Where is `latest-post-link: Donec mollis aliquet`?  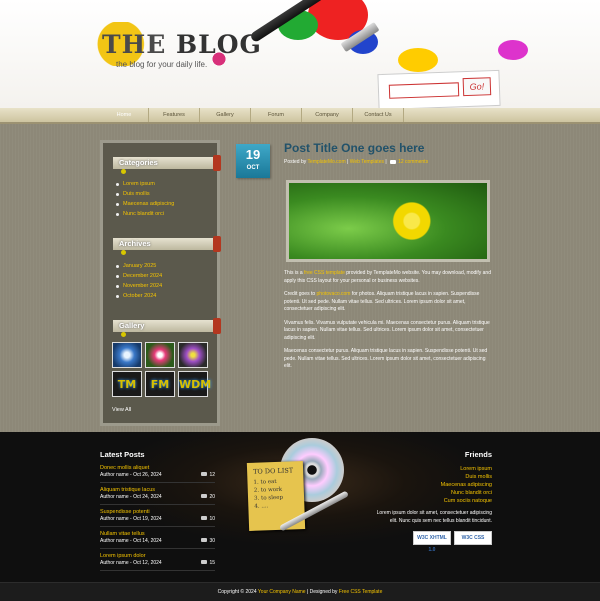
latest-post-link: Donec mollis aliquet is located at coordinates (157, 468).